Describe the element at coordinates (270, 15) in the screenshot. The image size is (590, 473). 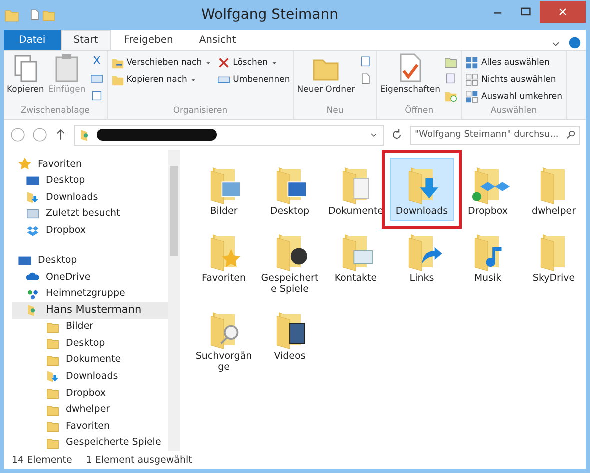
I see `window-title: Wolfgang Steimann` at that location.